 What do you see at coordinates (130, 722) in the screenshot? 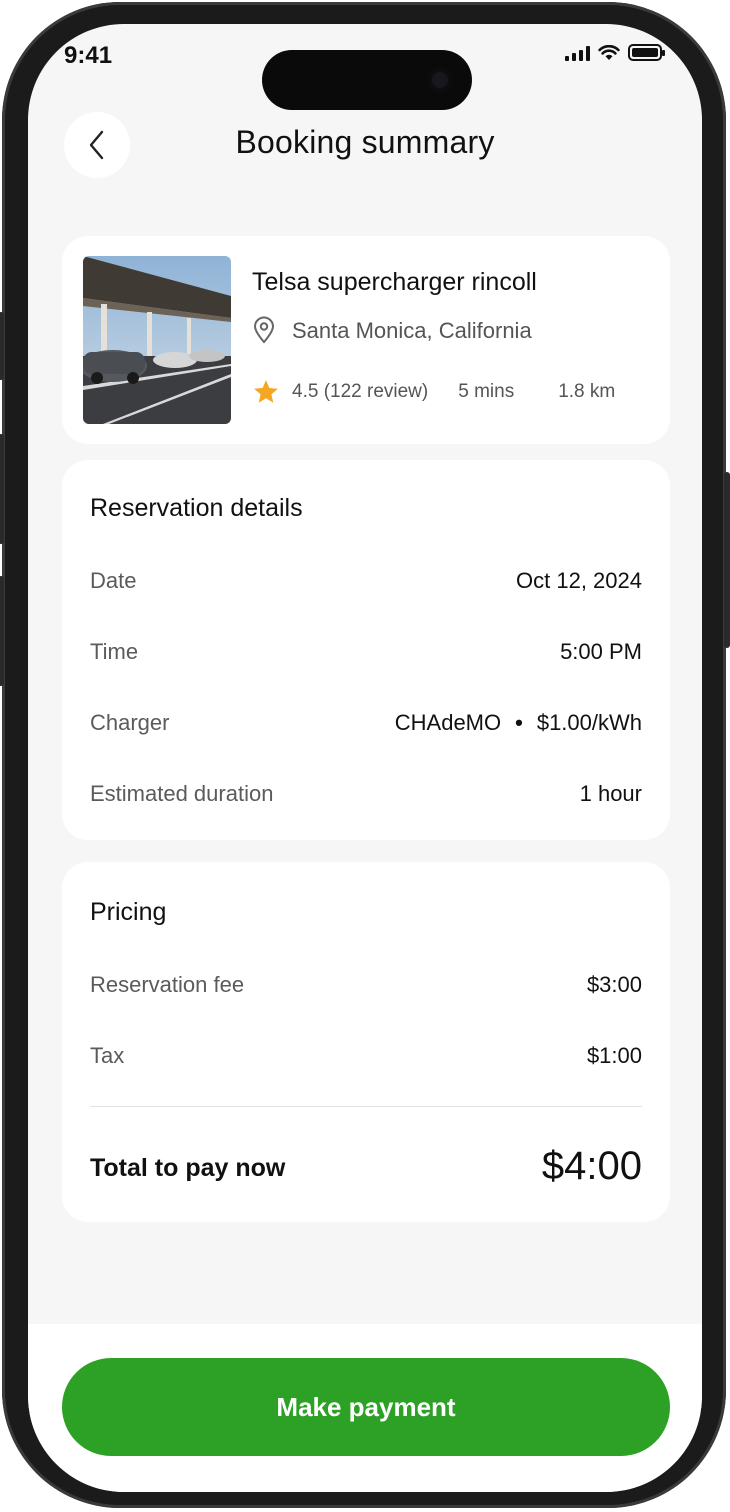
I see `row-label: Charger` at bounding box center [130, 722].